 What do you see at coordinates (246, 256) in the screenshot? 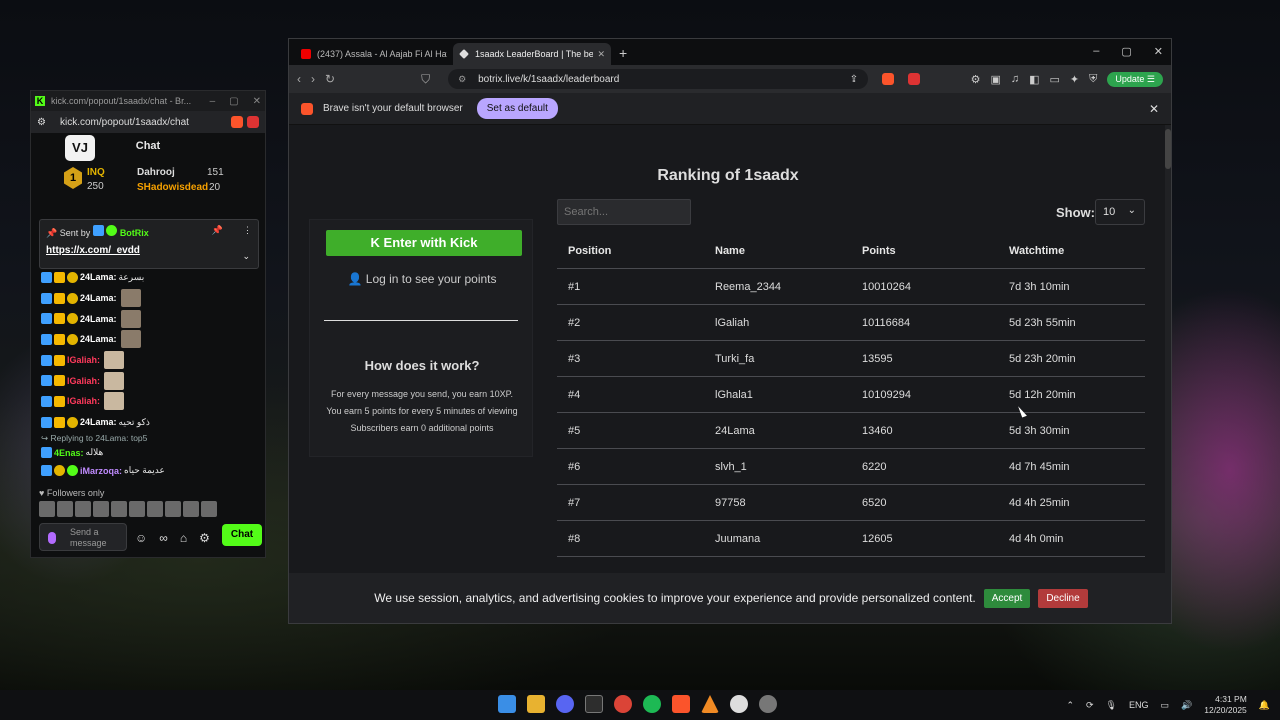
I see `chevron-down-icon: ⌄` at bounding box center [246, 256].